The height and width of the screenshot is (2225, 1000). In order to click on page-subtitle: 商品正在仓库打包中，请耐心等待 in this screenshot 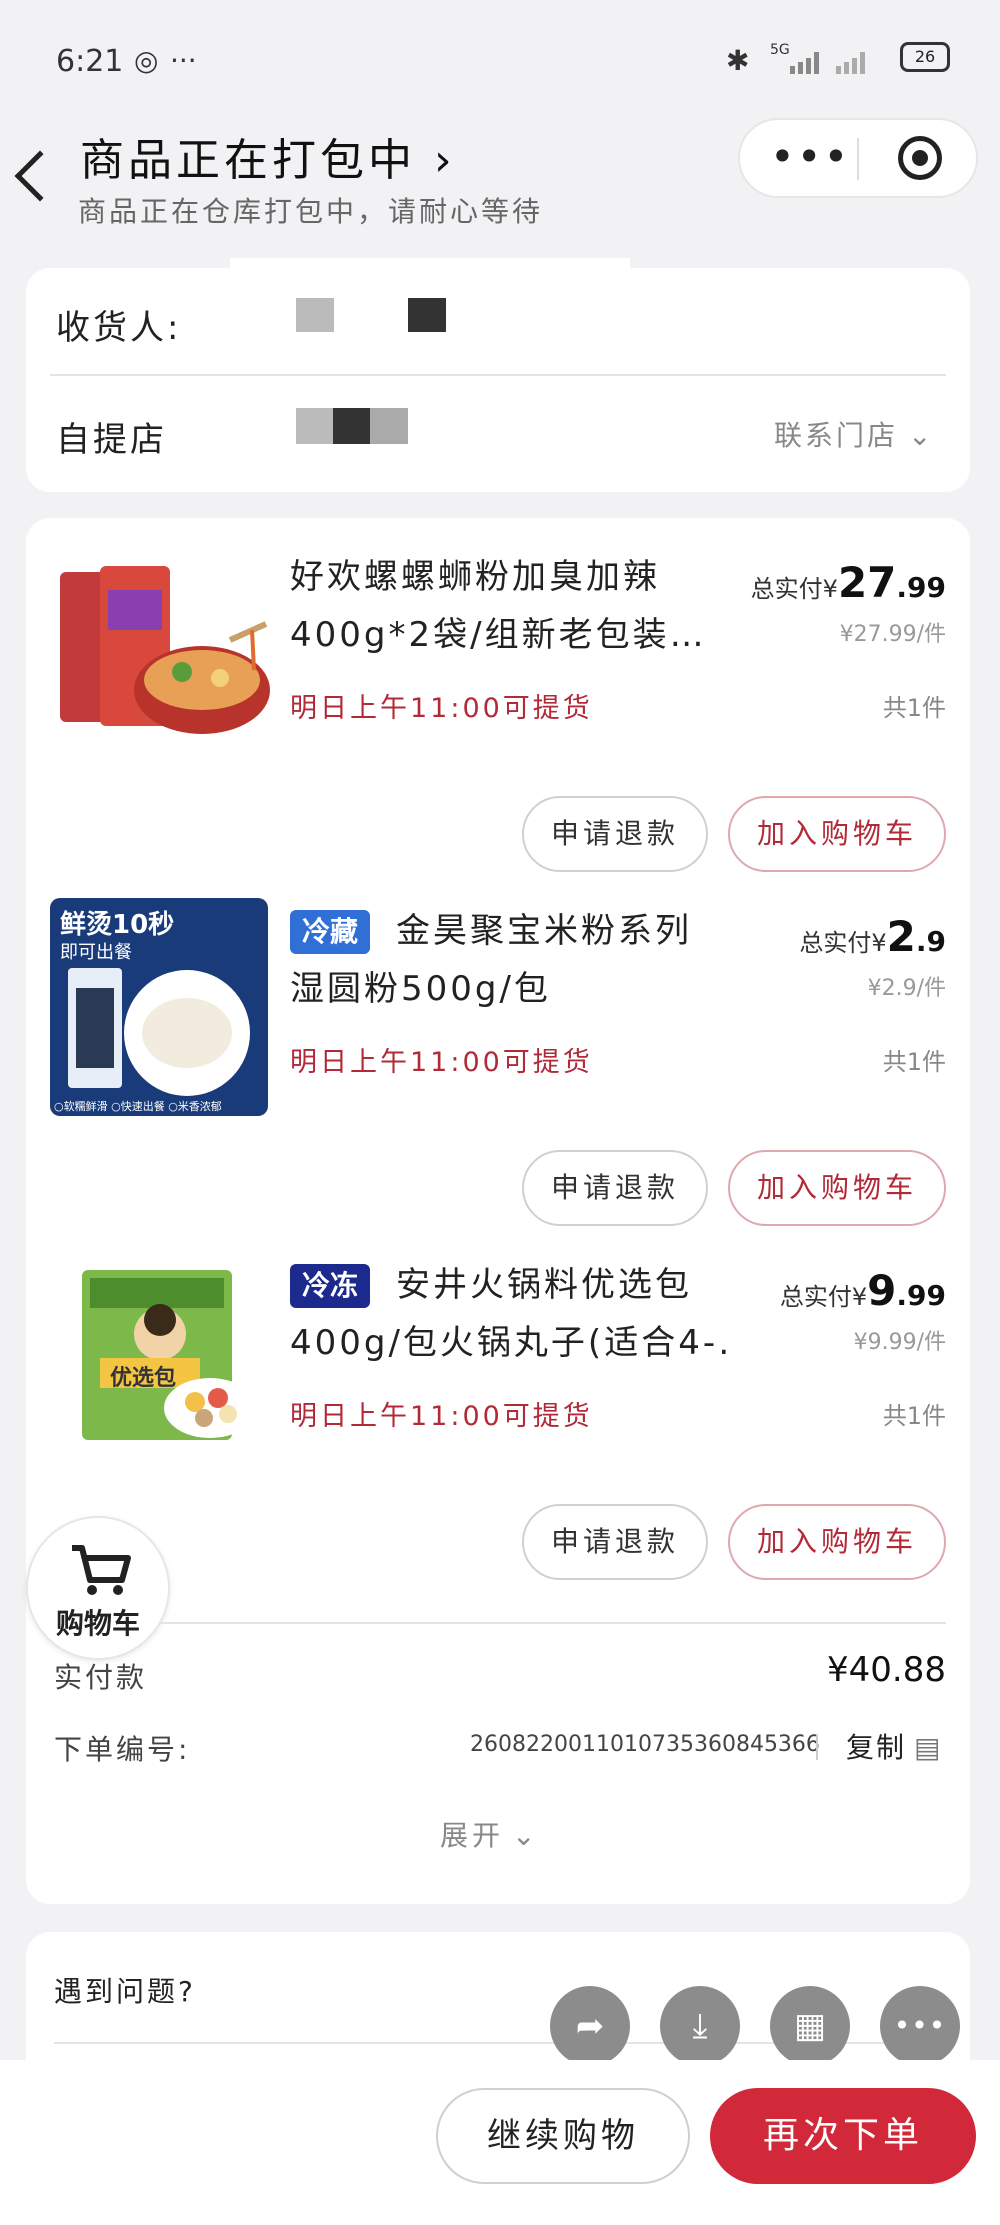, I will do `click(311, 211)`.